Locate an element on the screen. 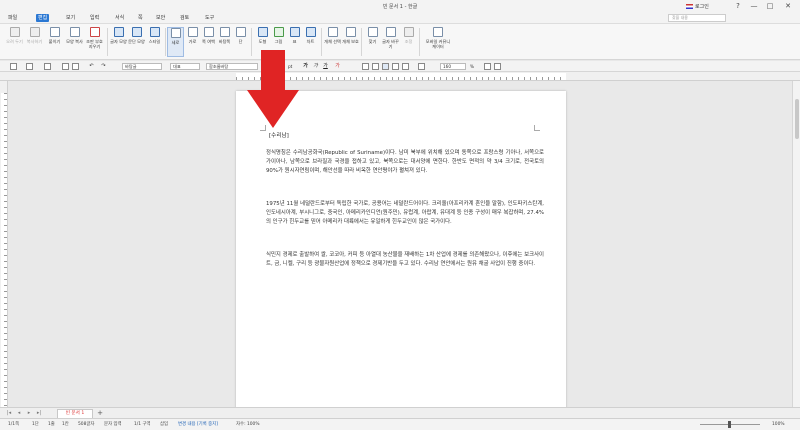 The image size is (800, 430). char-shape-button: 글자 모양 is located at coordinates (118, 42).